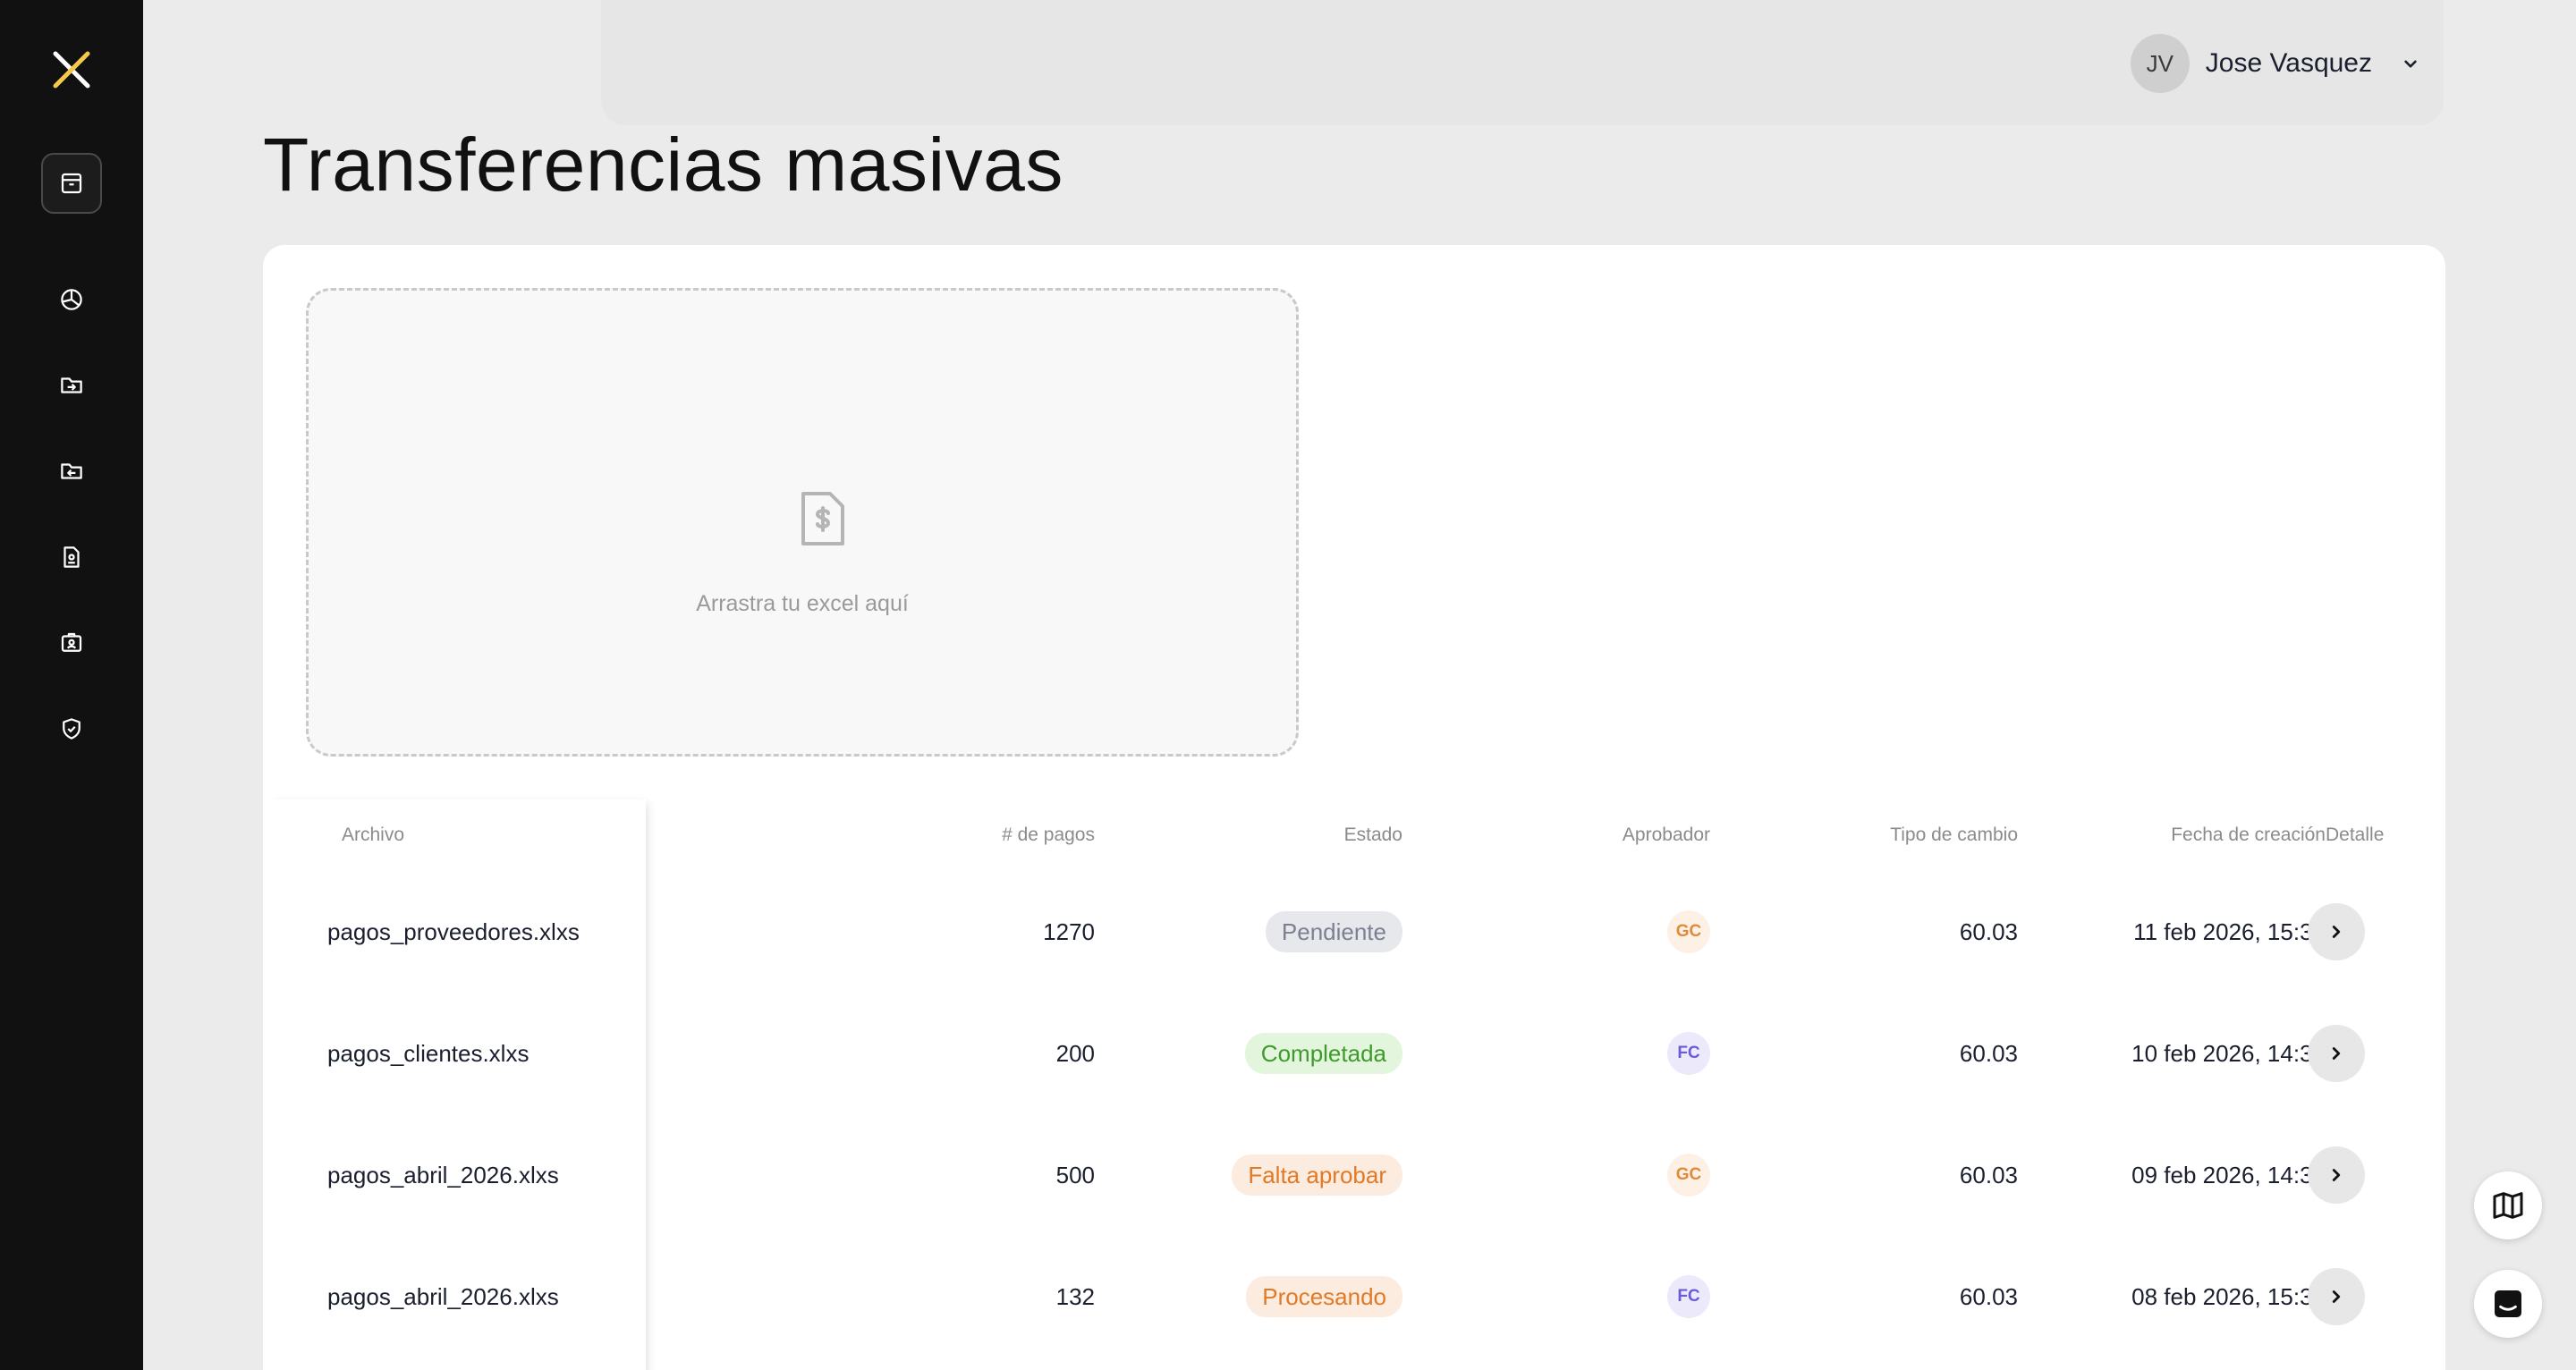 Image resolution: width=2576 pixels, height=1370 pixels. I want to click on payment-count: 200, so click(1075, 1053).